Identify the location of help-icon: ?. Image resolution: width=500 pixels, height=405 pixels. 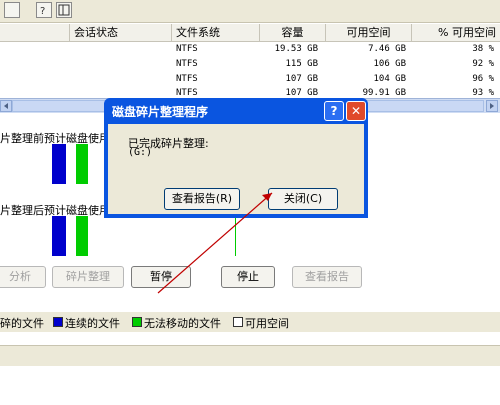
(44, 10).